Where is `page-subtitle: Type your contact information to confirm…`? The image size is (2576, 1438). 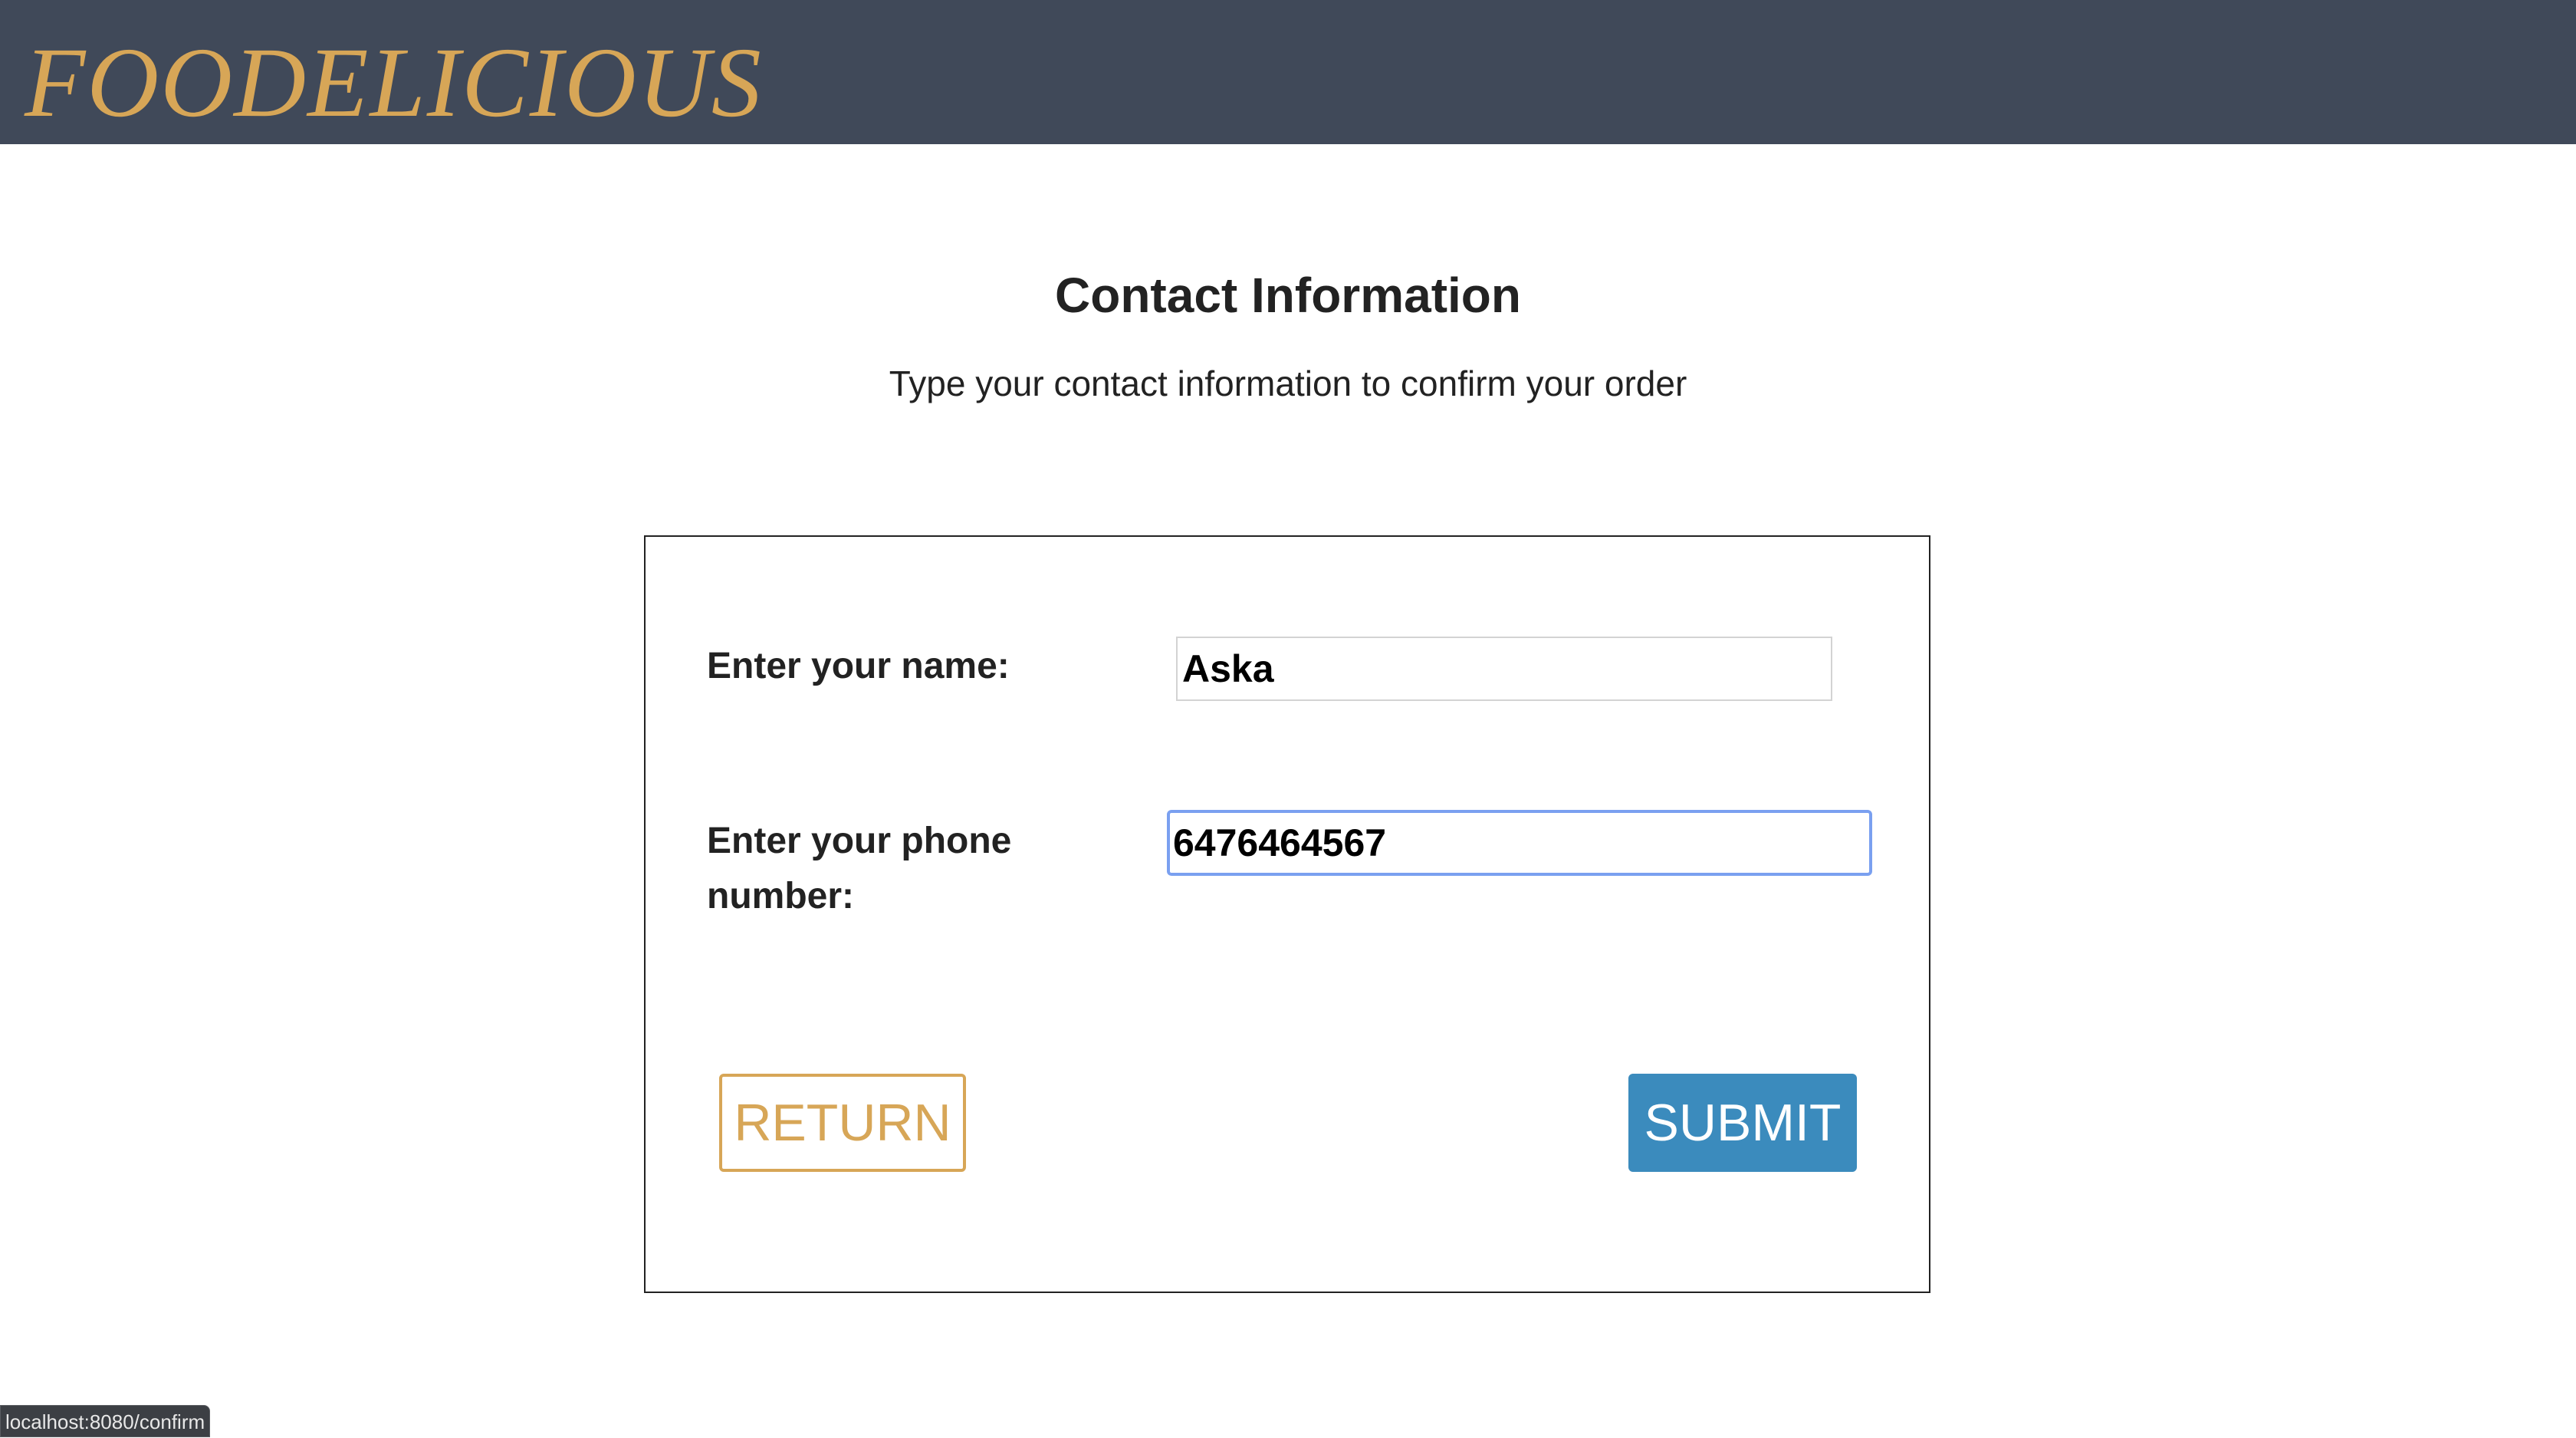
page-subtitle: Type your contact information to confirm… is located at coordinates (1288, 383).